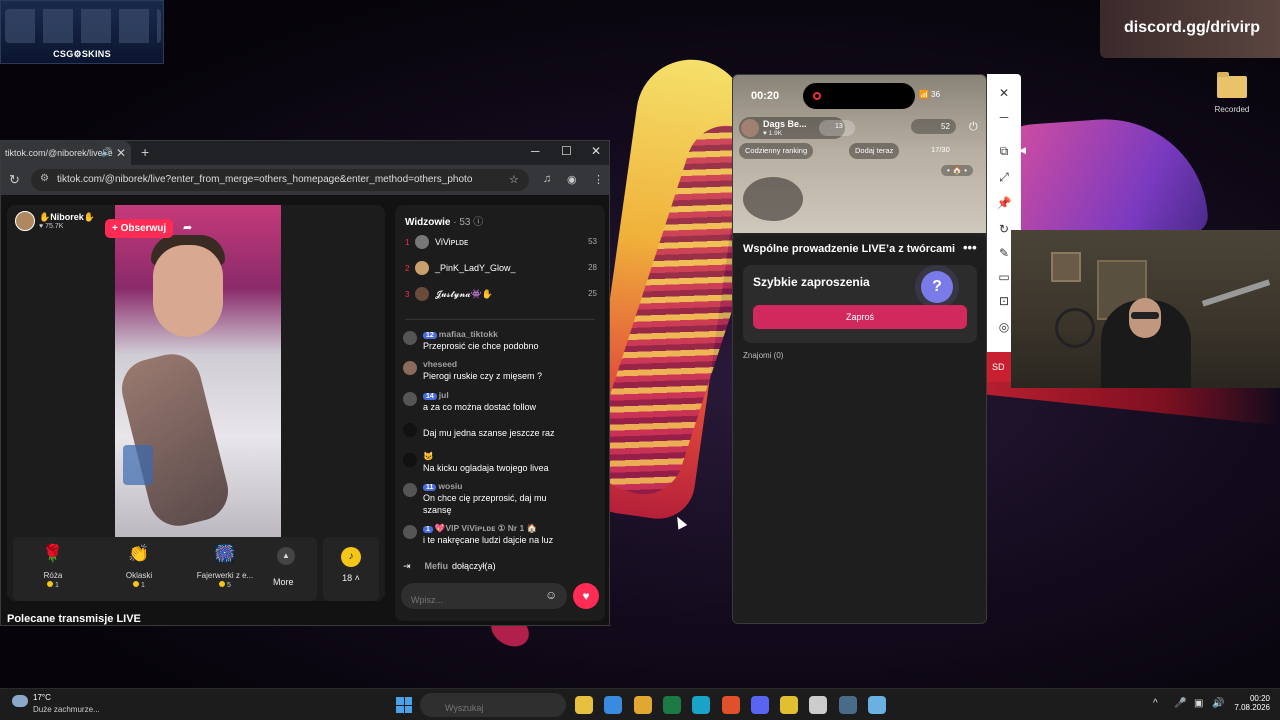 This screenshot has height=720, width=1280. I want to click on clock: 00:20 7.08.2026, so click(1250, 703).